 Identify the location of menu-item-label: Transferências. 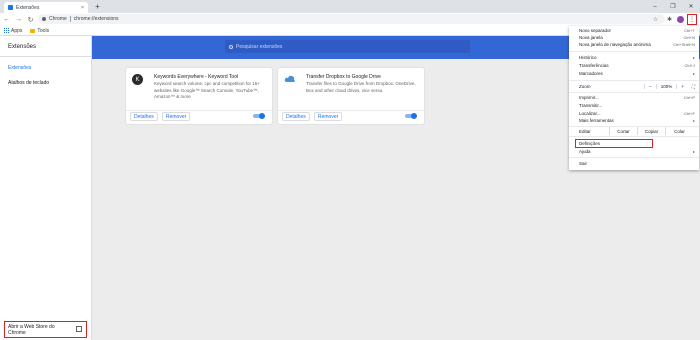
(594, 65).